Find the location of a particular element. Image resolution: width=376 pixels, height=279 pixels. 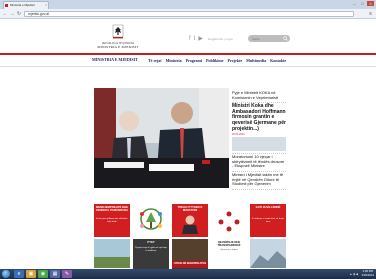

browser-tab: Ministria e Mjedisit × is located at coordinates (26, 5).